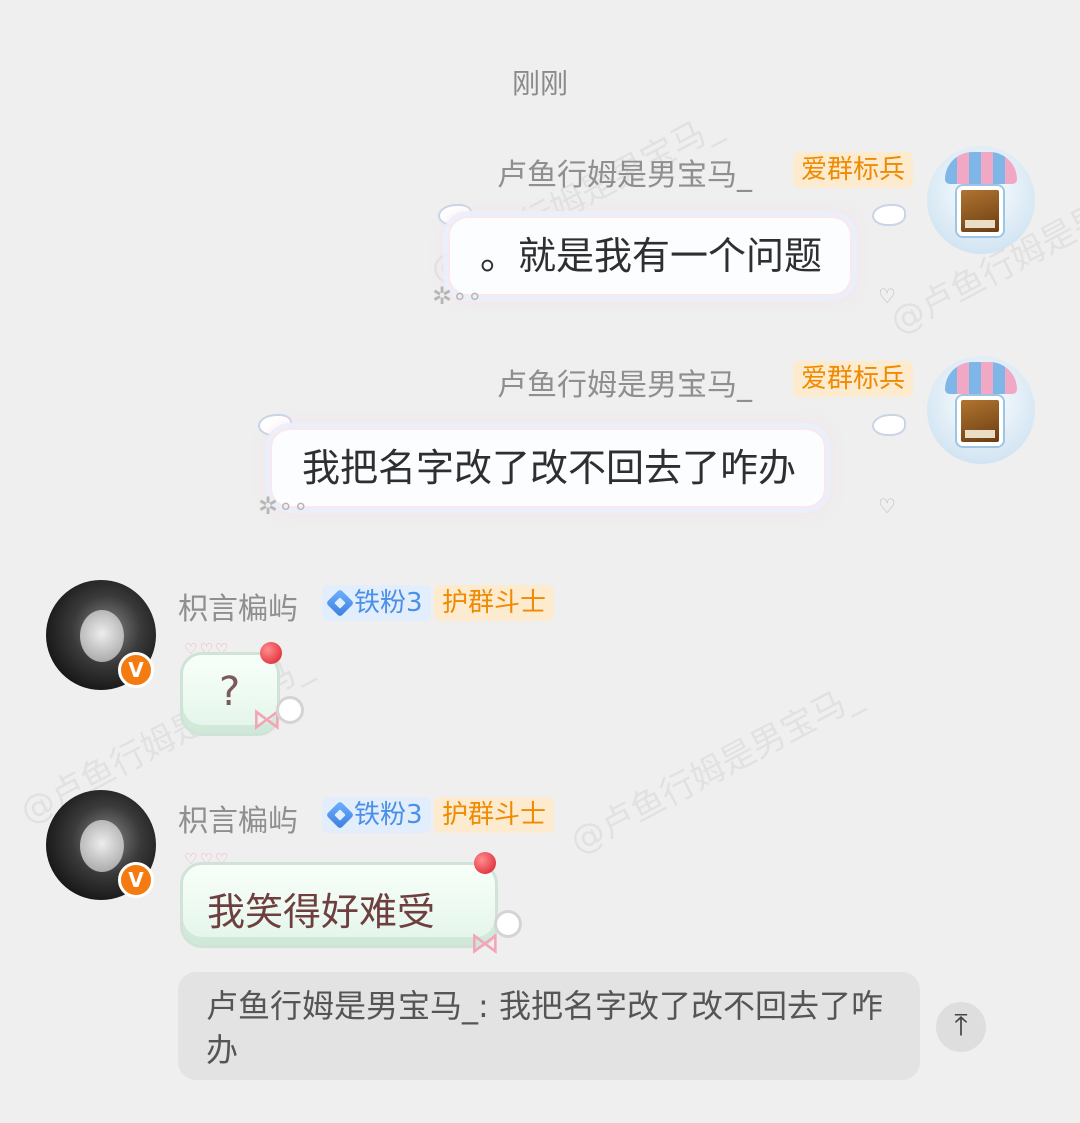  I want to click on message-text: 我笑得好难受, so click(321, 912).